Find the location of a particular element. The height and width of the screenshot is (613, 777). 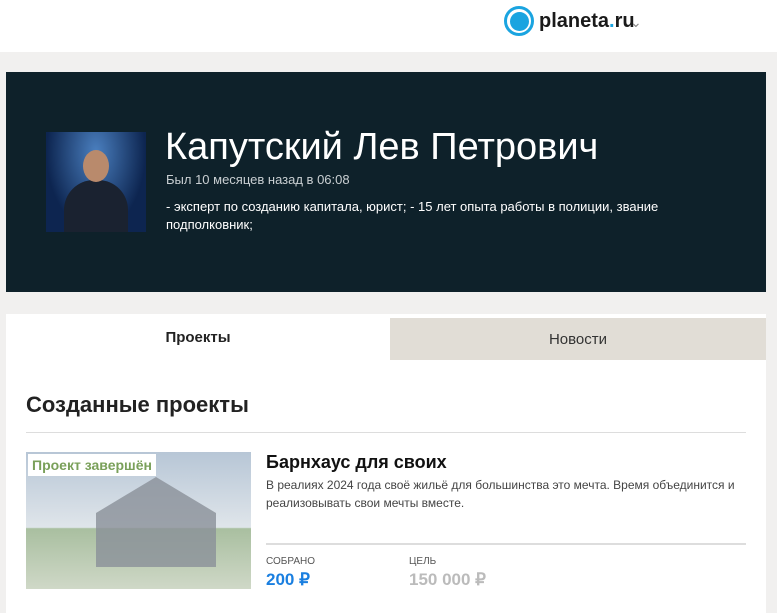

logo-text: planeta is located at coordinates (574, 20).